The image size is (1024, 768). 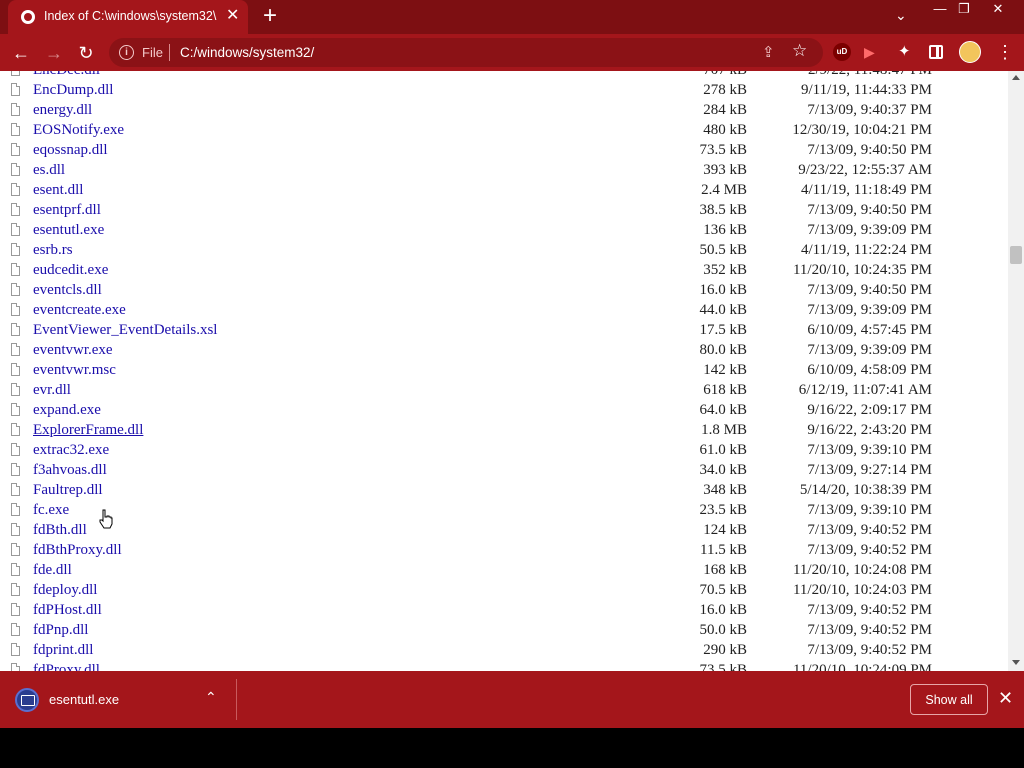 I want to click on file-link: EncDump.dll, so click(x=73, y=90).